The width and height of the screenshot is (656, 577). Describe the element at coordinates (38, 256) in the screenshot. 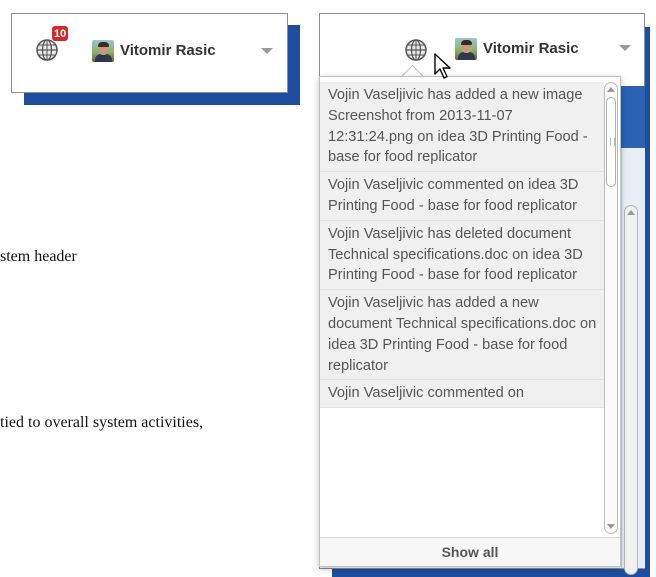

I see `document-text-line: stem header` at that location.